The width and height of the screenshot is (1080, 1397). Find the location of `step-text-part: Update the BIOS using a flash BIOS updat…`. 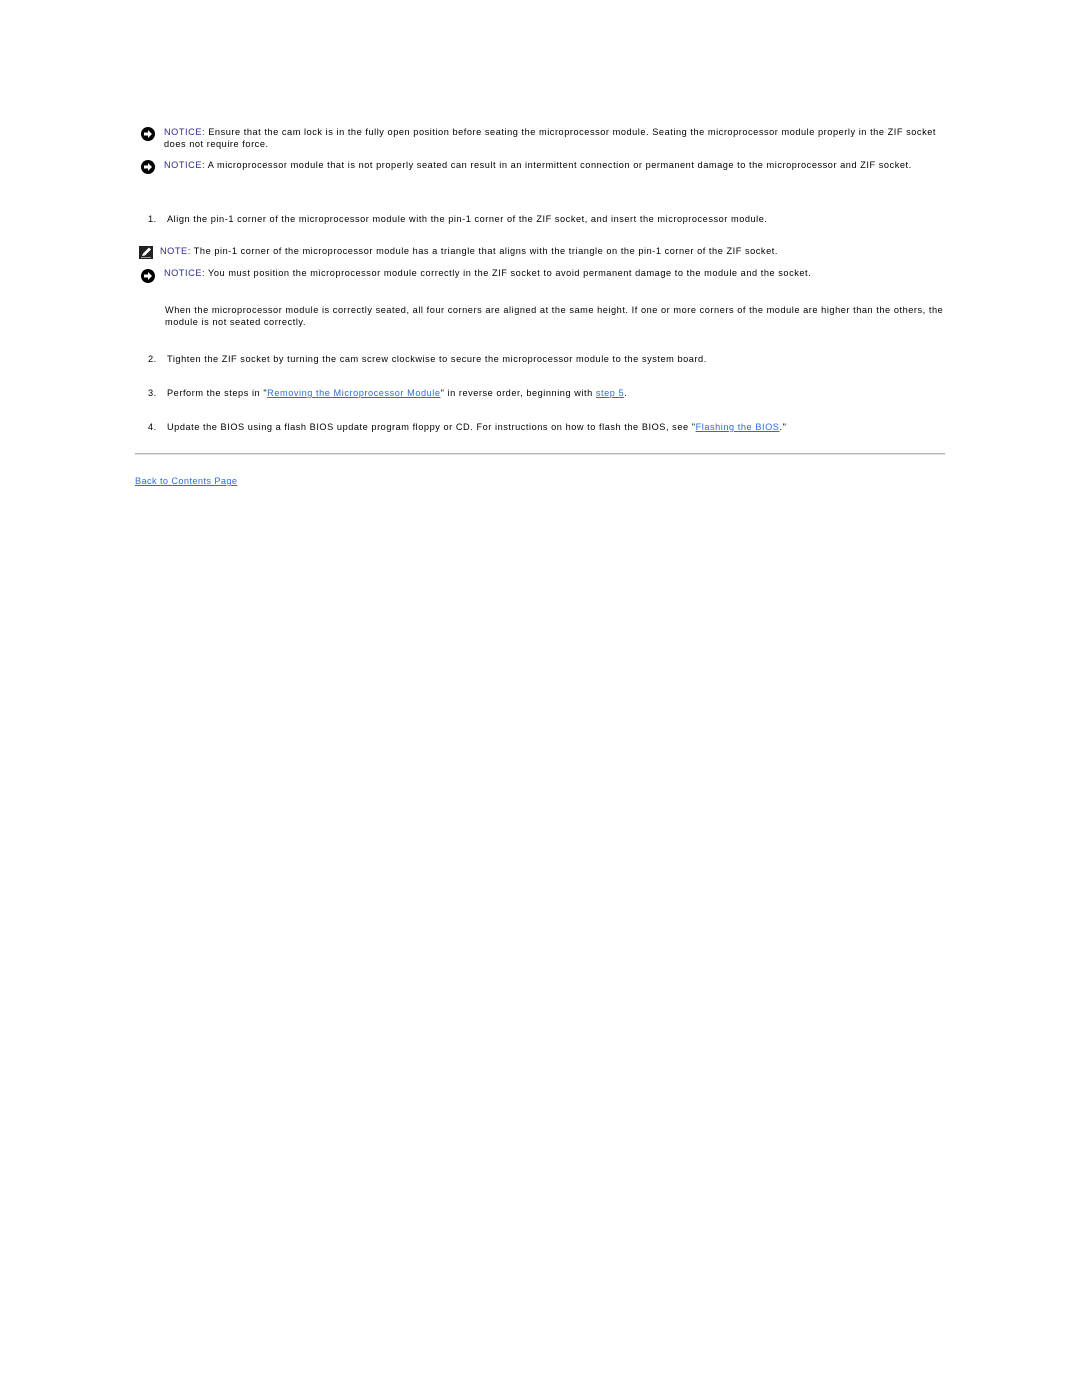

step-text-part: Update the BIOS using a flash BIOS updat… is located at coordinates (431, 427).